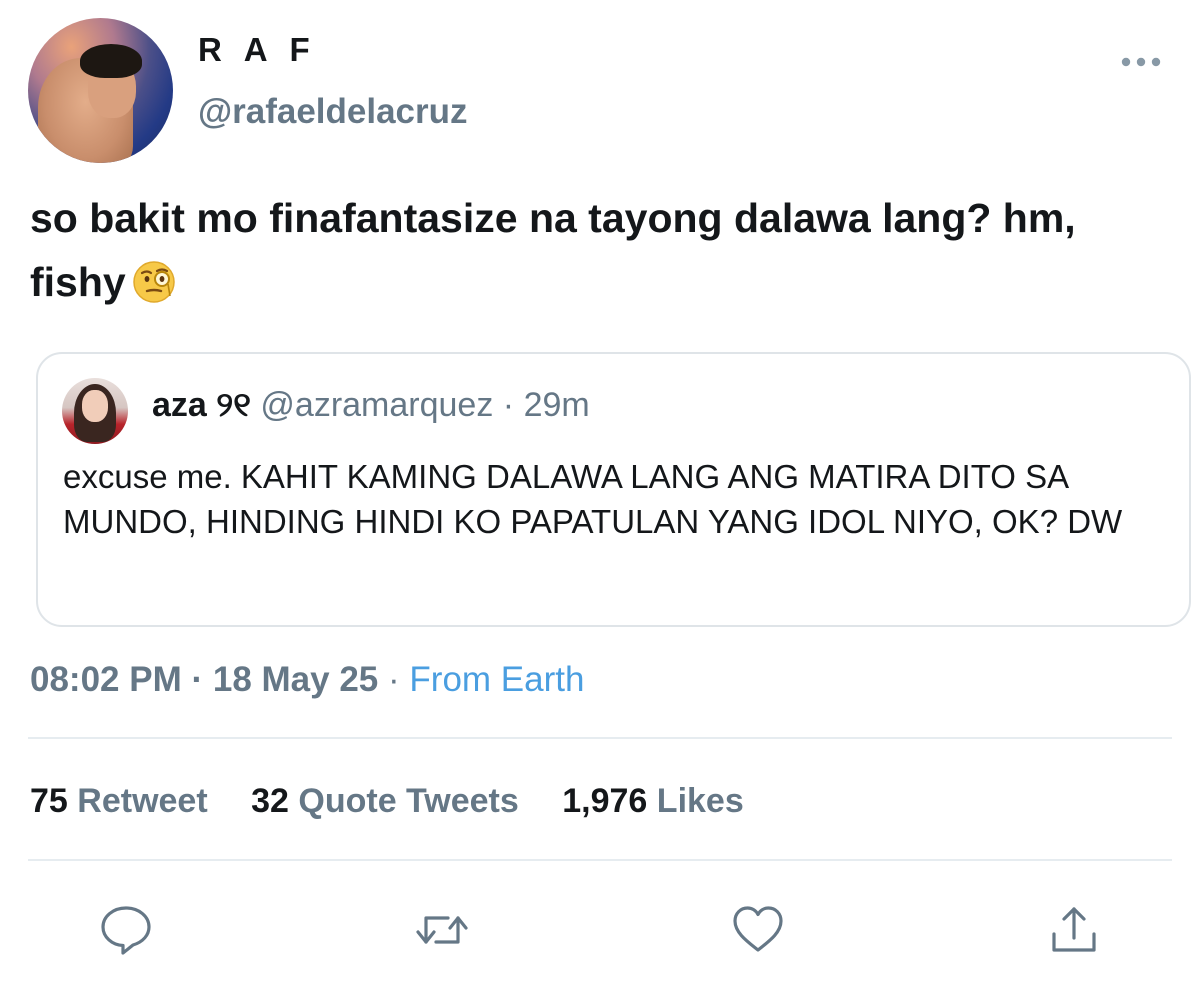 Image resolution: width=1200 pixels, height=990 pixels. What do you see at coordinates (1074, 930) in the screenshot?
I see `share-icon` at bounding box center [1074, 930].